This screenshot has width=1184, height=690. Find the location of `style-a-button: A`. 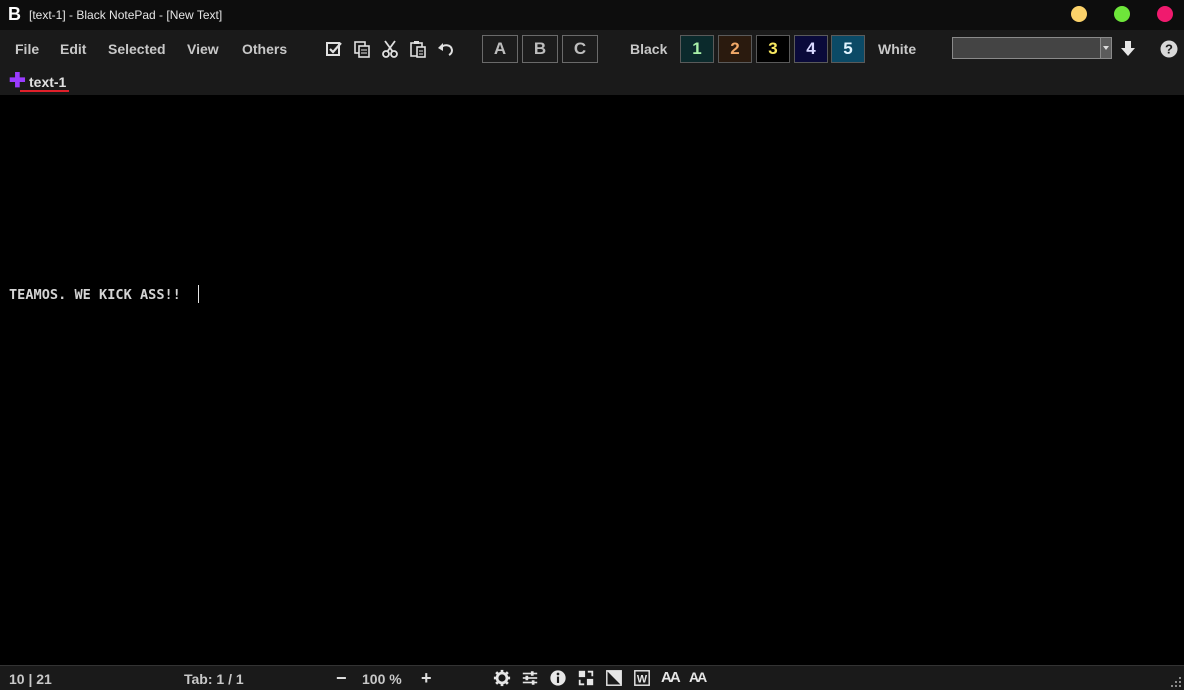

style-a-button: A is located at coordinates (500, 49).